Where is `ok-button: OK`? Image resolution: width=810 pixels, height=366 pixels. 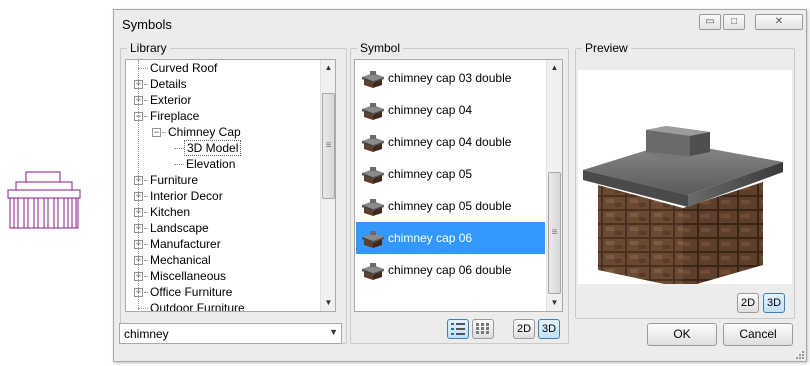 ok-button: OK is located at coordinates (682, 334).